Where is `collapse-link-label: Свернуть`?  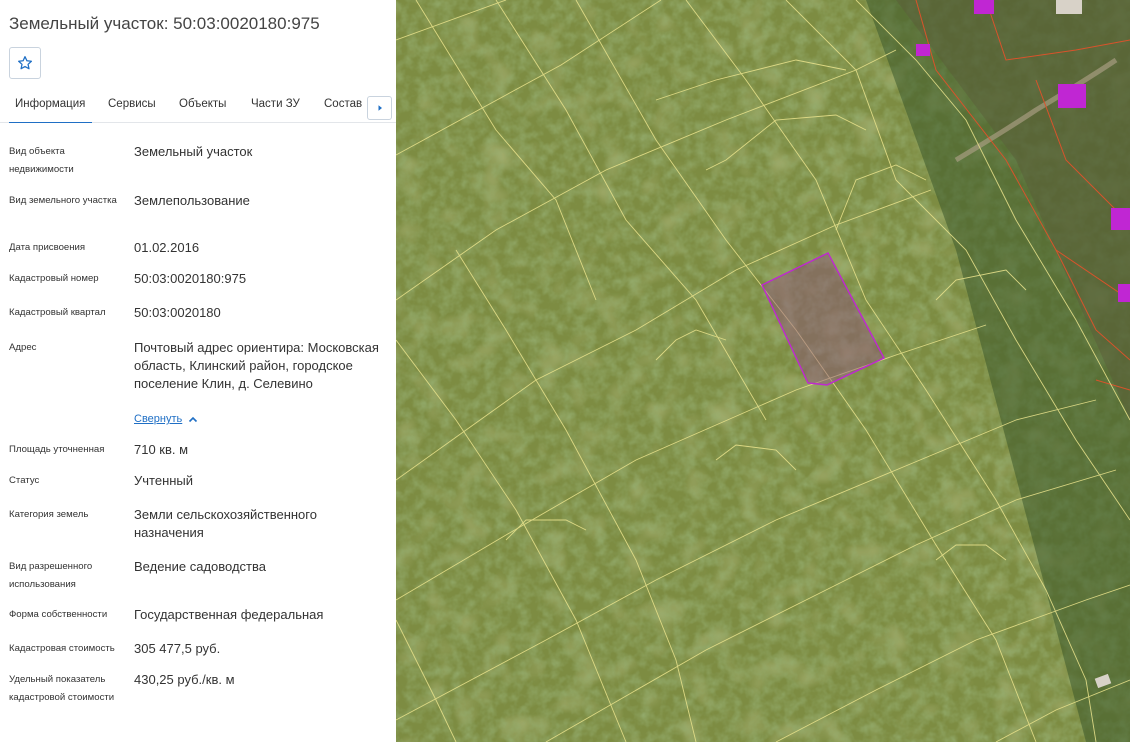 collapse-link-label: Свернуть is located at coordinates (158, 419).